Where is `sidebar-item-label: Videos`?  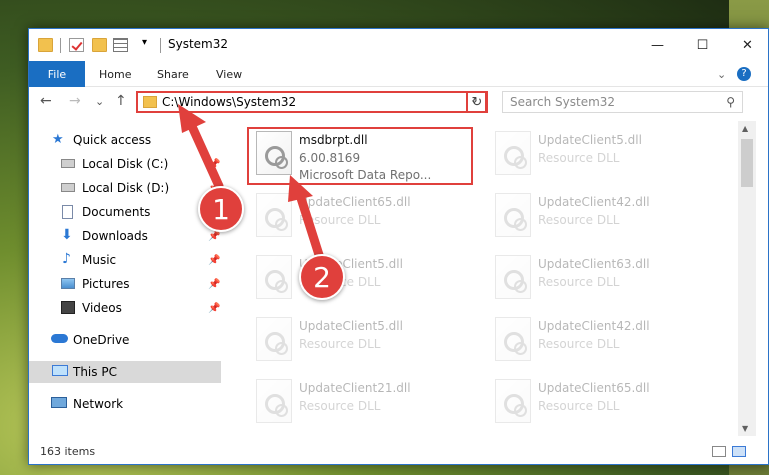 sidebar-item-label: Videos is located at coordinates (102, 308).